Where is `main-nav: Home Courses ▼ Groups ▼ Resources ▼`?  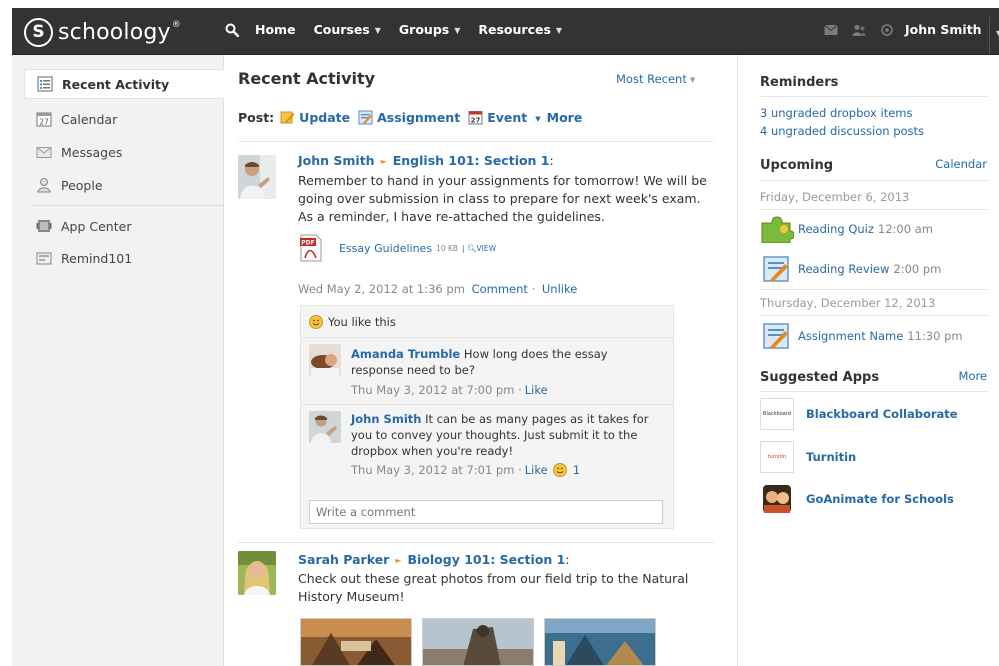 main-nav: Home Courses ▼ Groups ▼ Resources ▼ is located at coordinates (417, 29).